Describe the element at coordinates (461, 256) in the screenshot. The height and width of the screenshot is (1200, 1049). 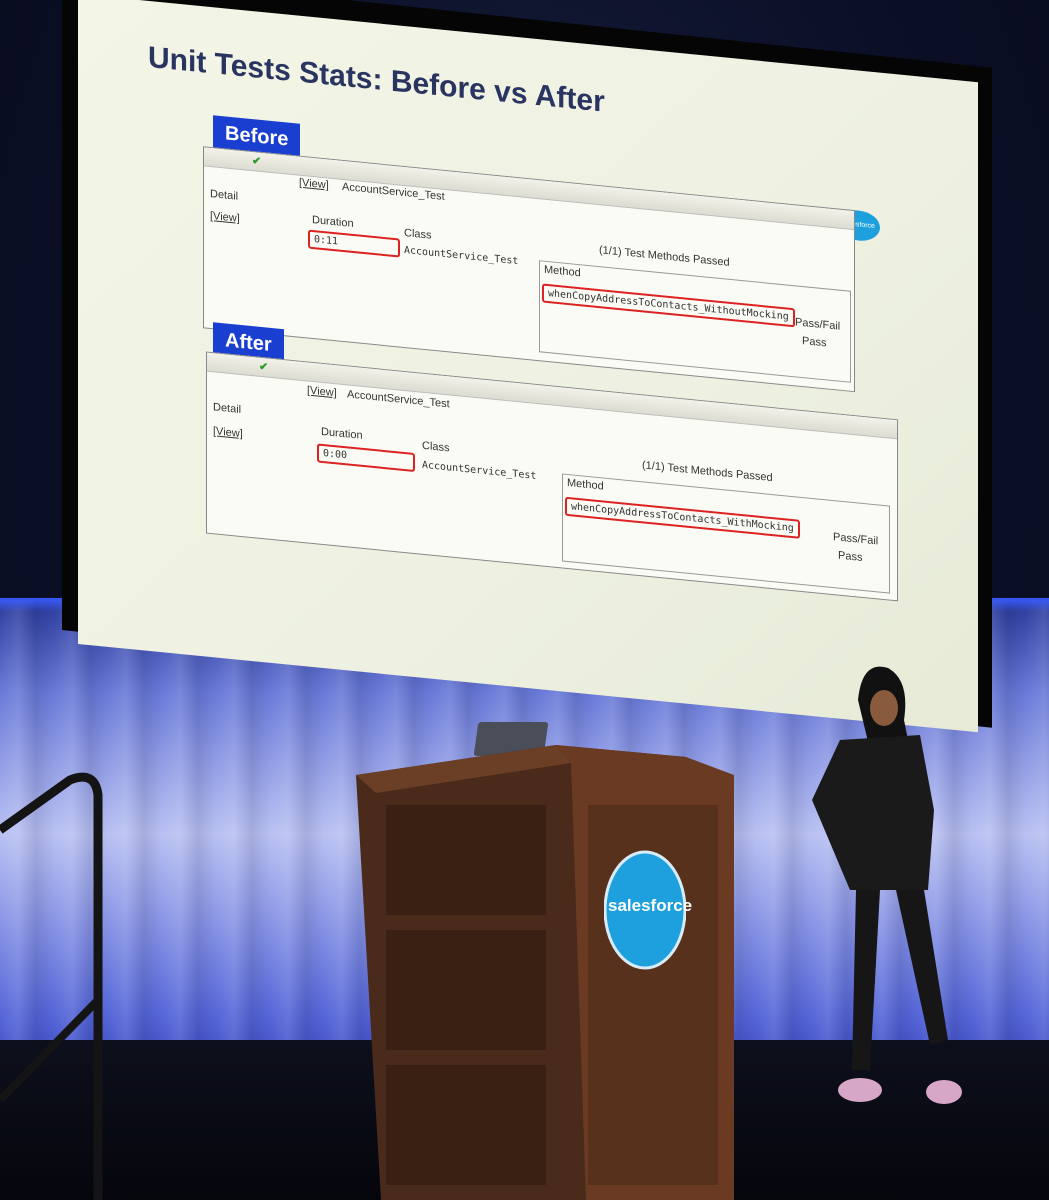
I see `before-class-value: AccountService_Test` at that location.